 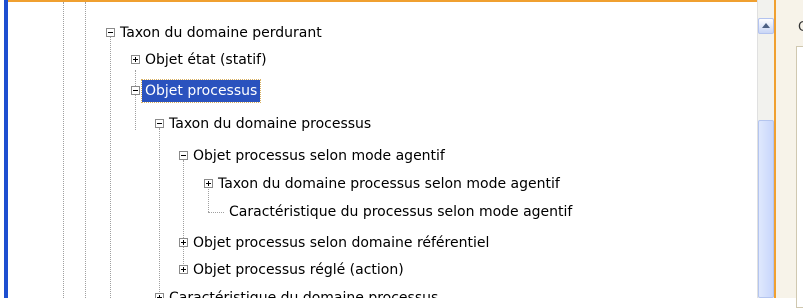 I want to click on scrollbar-thumb, so click(x=766, y=209).